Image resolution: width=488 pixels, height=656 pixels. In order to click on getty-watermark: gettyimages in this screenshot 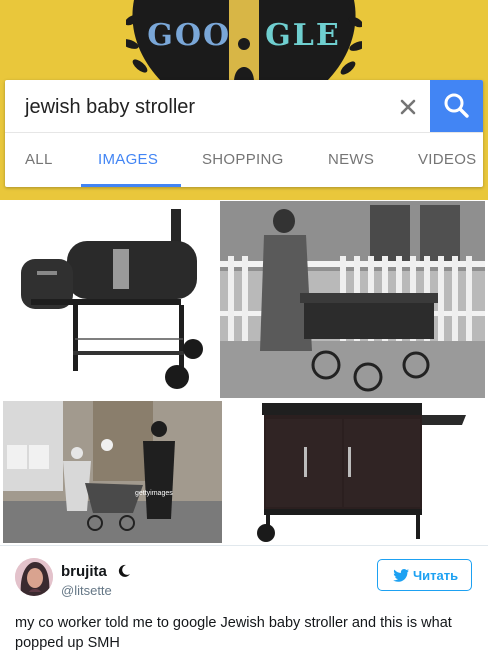, I will do `click(154, 493)`.